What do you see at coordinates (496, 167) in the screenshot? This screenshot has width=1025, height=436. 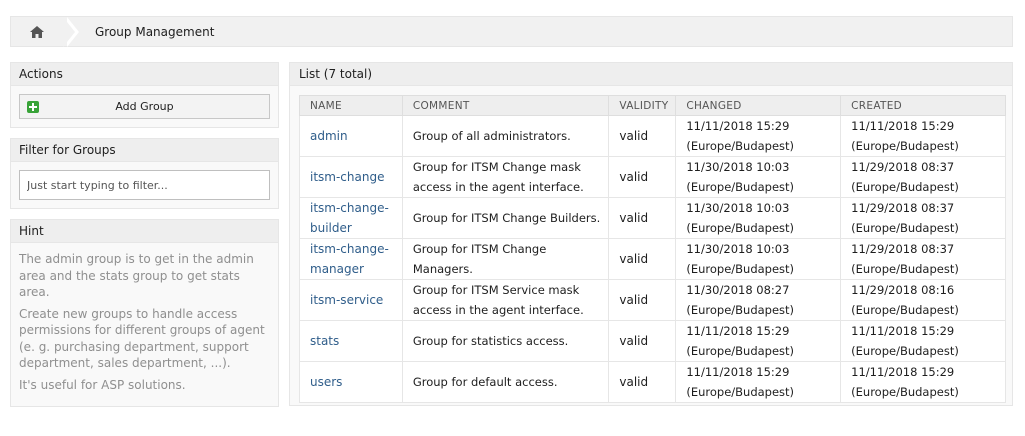 I see `comment-line: Group for ITSM Change mask` at bounding box center [496, 167].